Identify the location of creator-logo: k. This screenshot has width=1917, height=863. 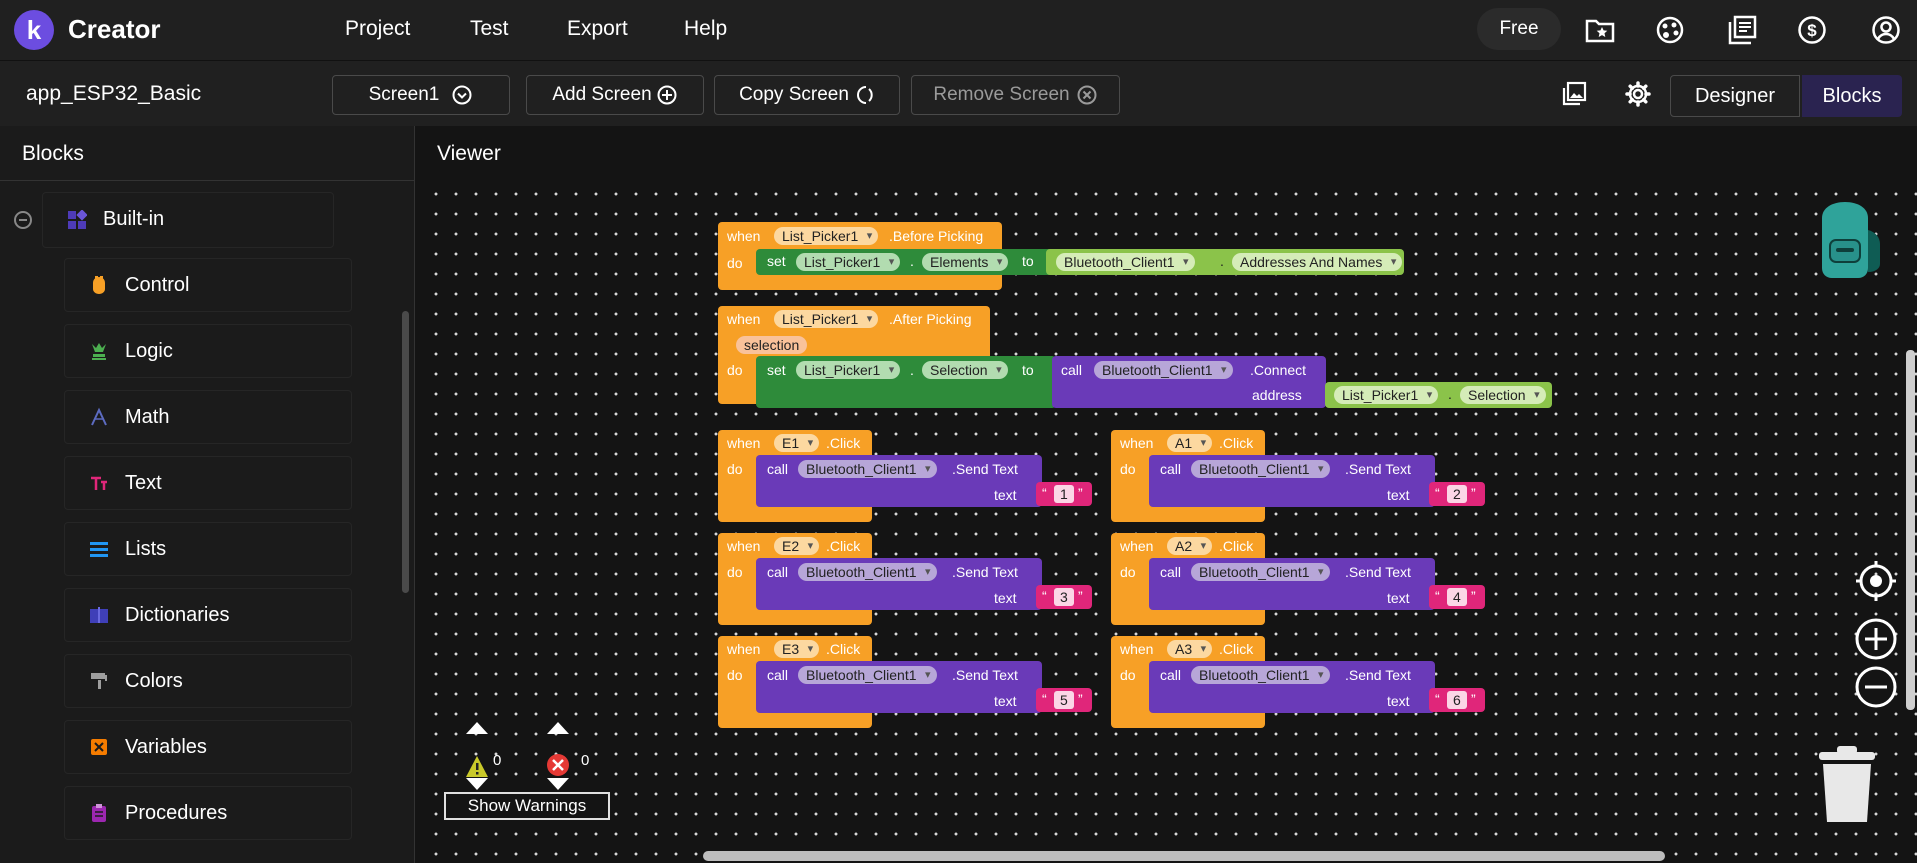
(34, 30).